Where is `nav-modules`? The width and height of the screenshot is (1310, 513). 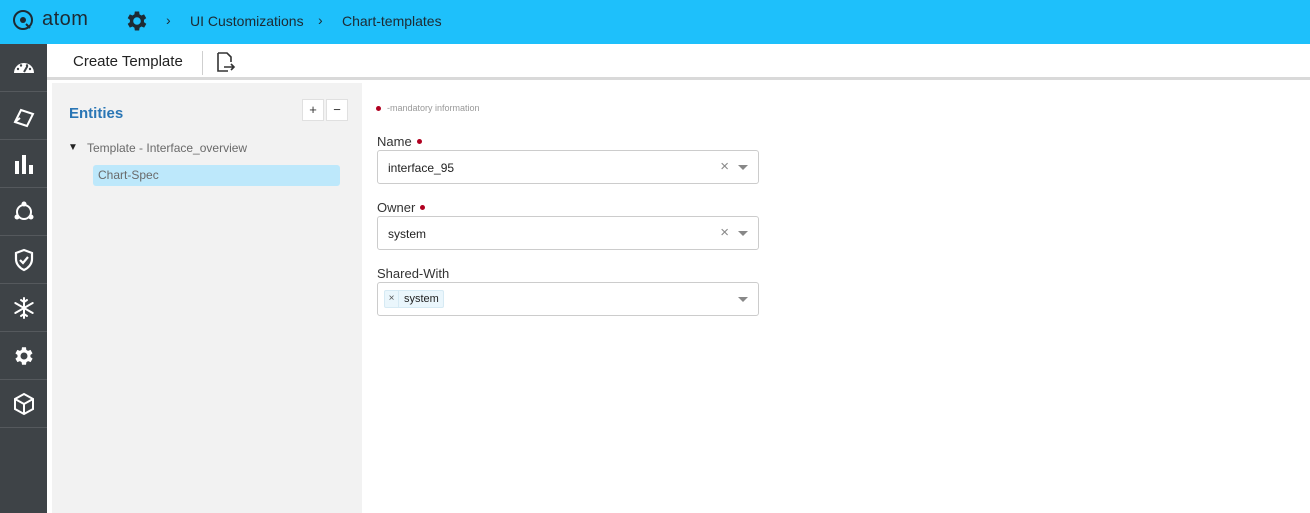
nav-modules is located at coordinates (23, 404).